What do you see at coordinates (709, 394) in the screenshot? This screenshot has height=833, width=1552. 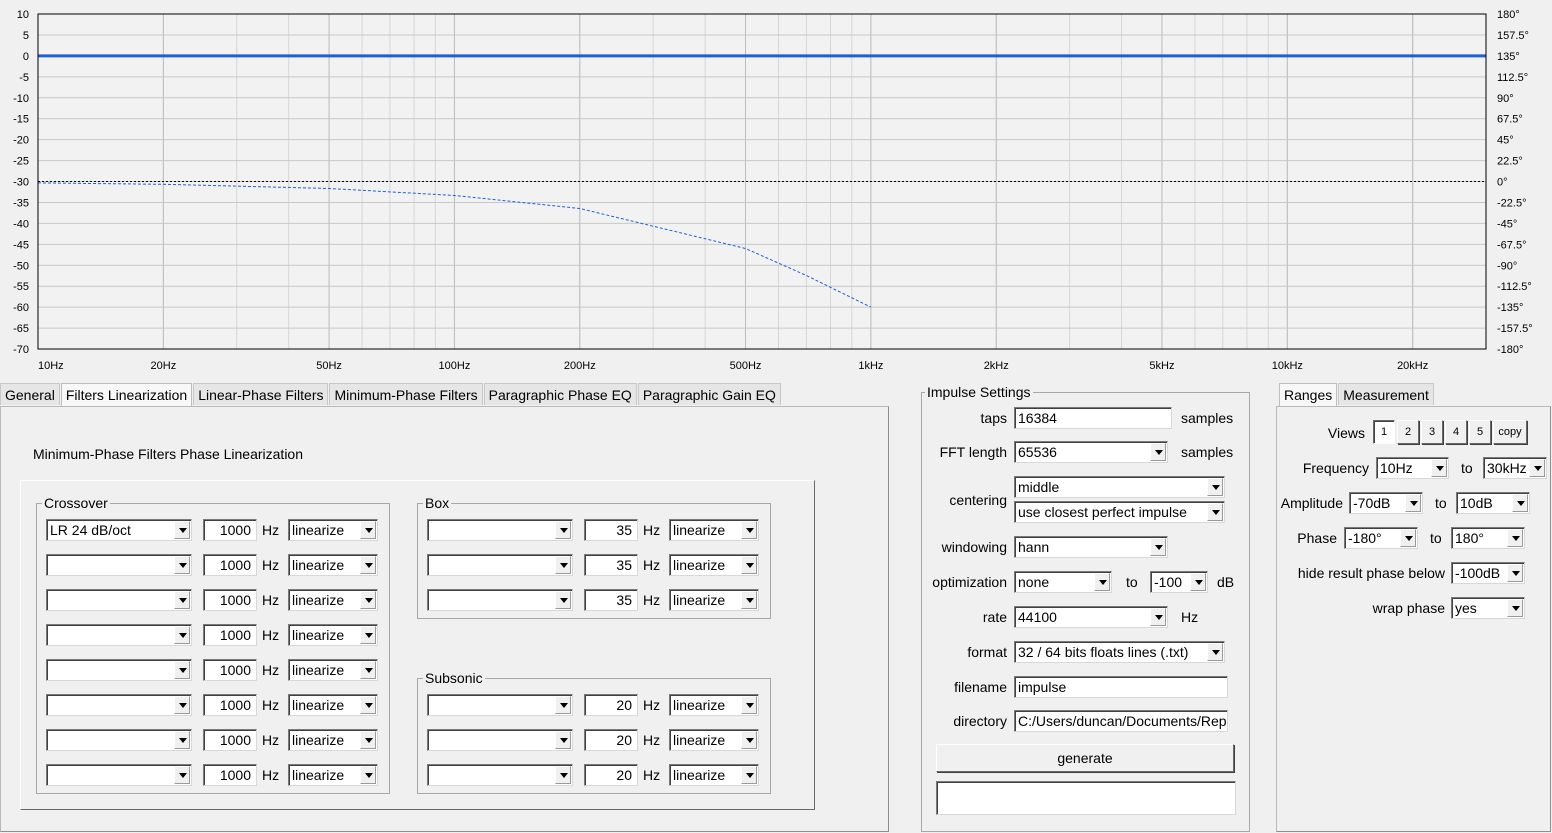 I see `tab-paragraphic-gain-eq: Paragraphic Gain EQ` at bounding box center [709, 394].